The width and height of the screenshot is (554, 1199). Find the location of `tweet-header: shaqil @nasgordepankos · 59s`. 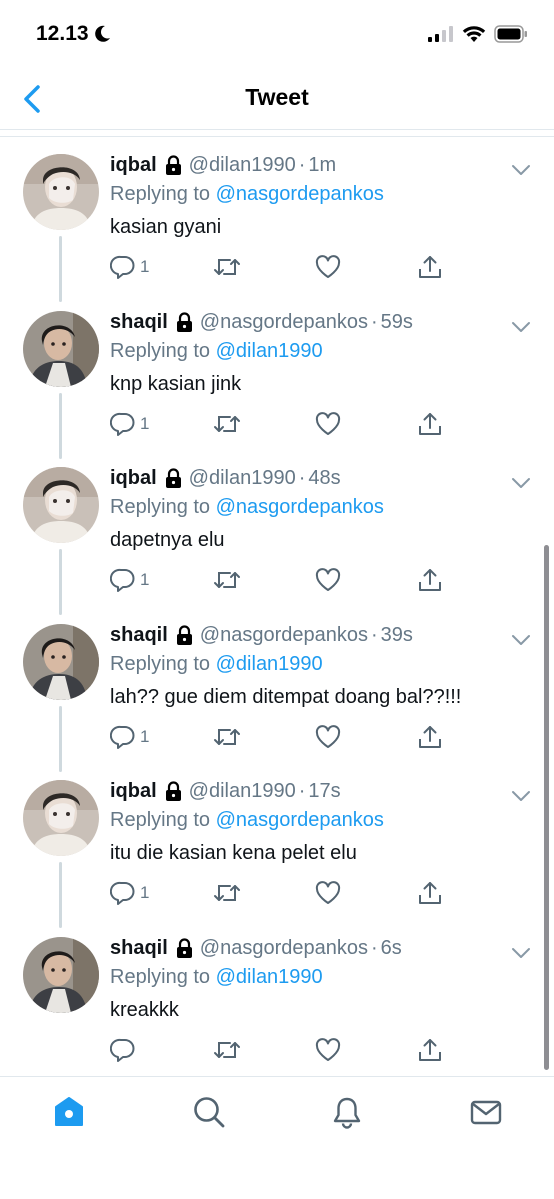

tweet-header: shaqil @nasgordepankos · 59s is located at coordinates (322, 322).